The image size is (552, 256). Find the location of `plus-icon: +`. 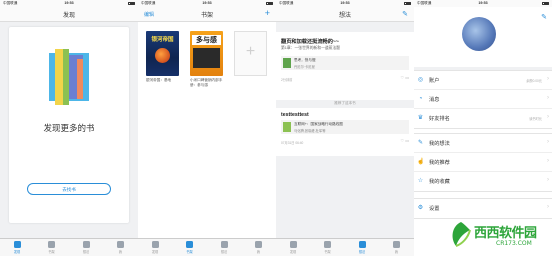

plus-icon: + is located at coordinates (250, 51).